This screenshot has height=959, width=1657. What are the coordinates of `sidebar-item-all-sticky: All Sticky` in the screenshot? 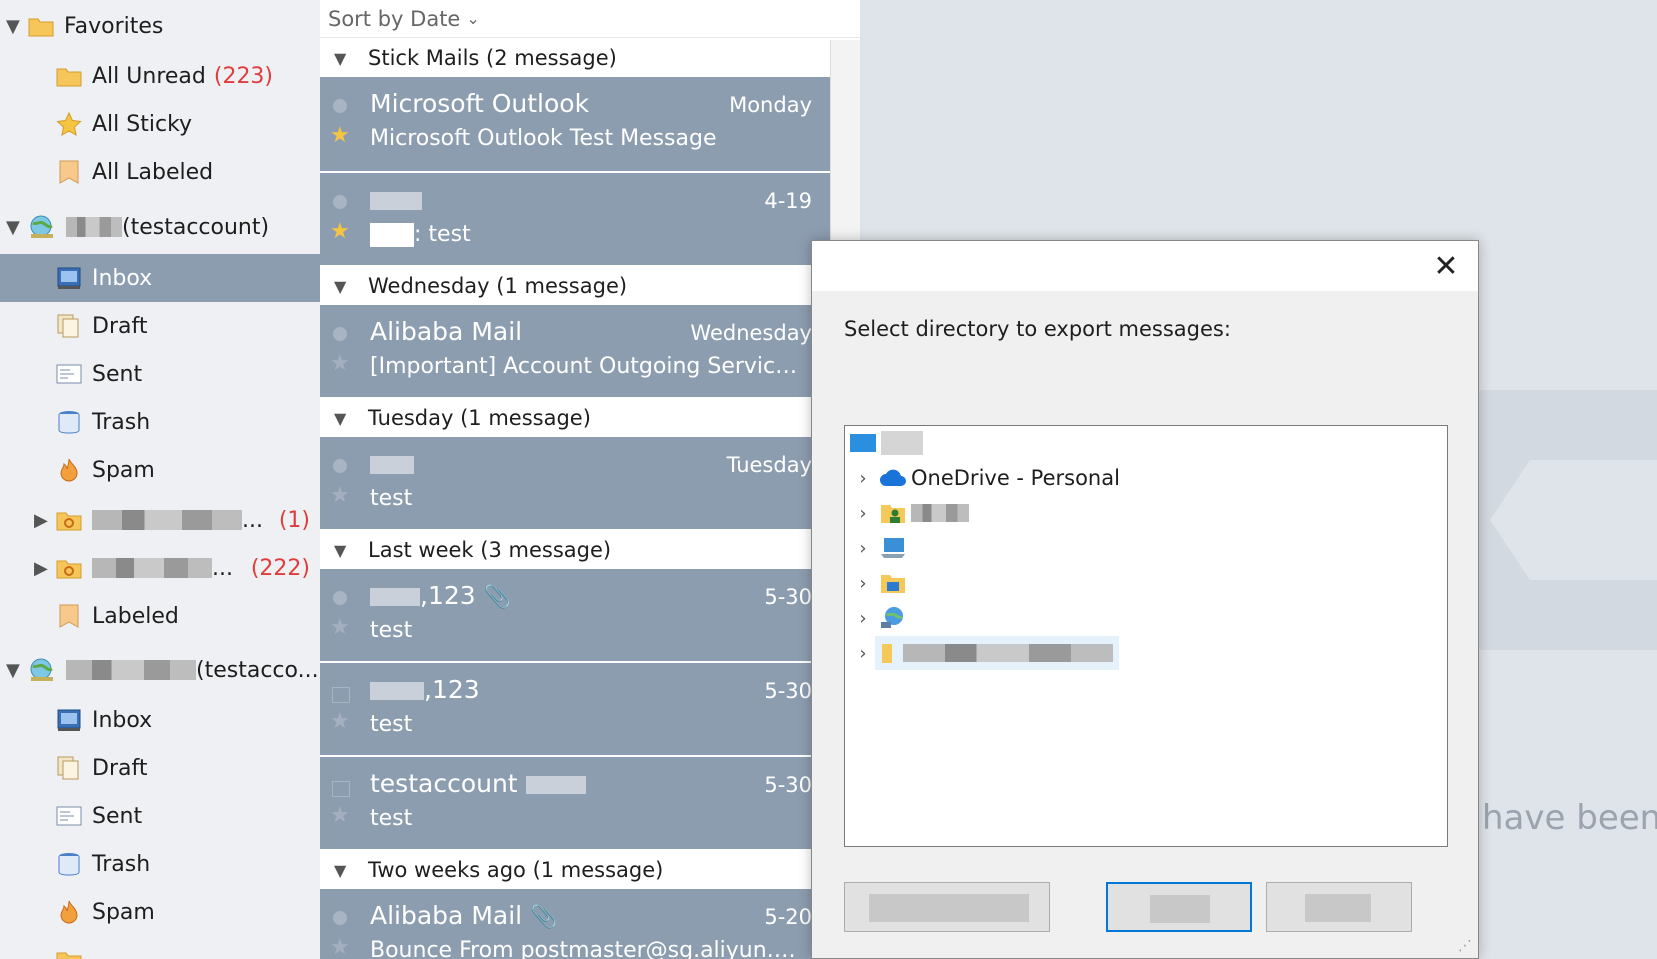 It's located at (160, 124).